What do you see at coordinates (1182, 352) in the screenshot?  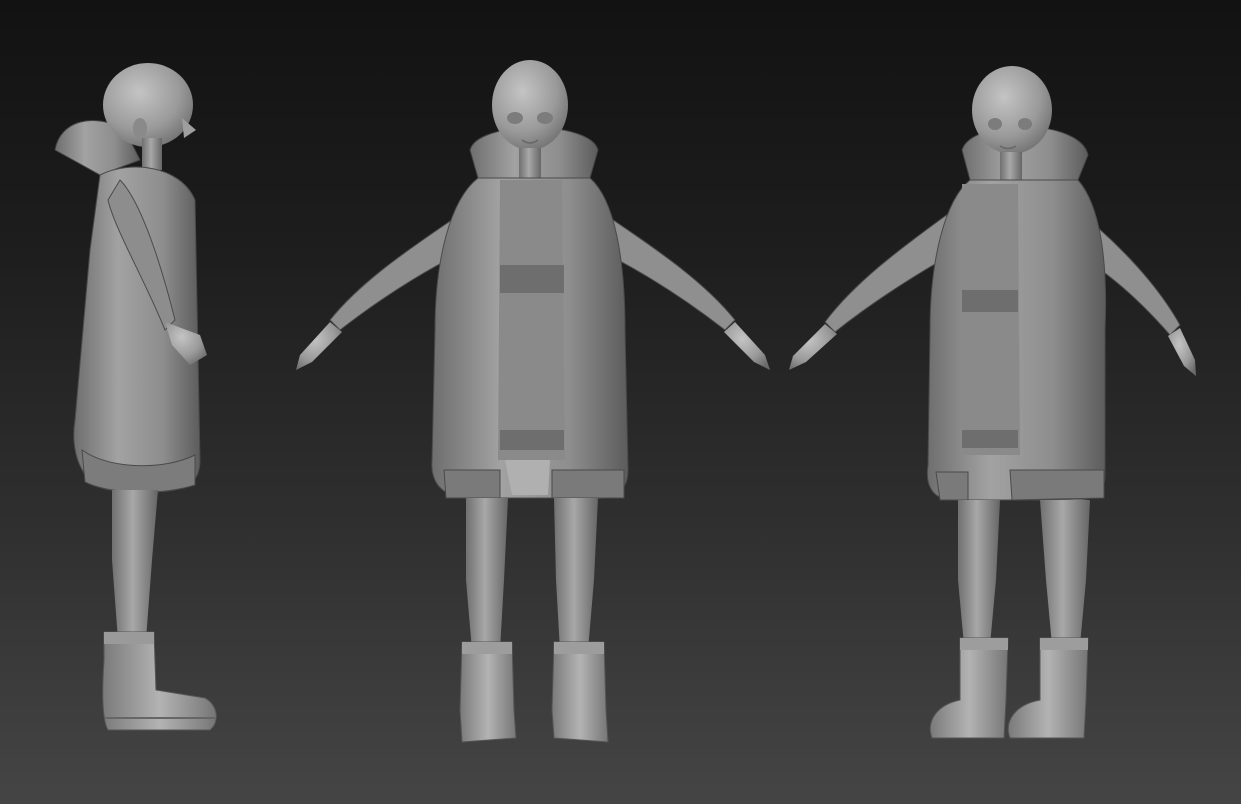 I see `hand-tq-right` at bounding box center [1182, 352].